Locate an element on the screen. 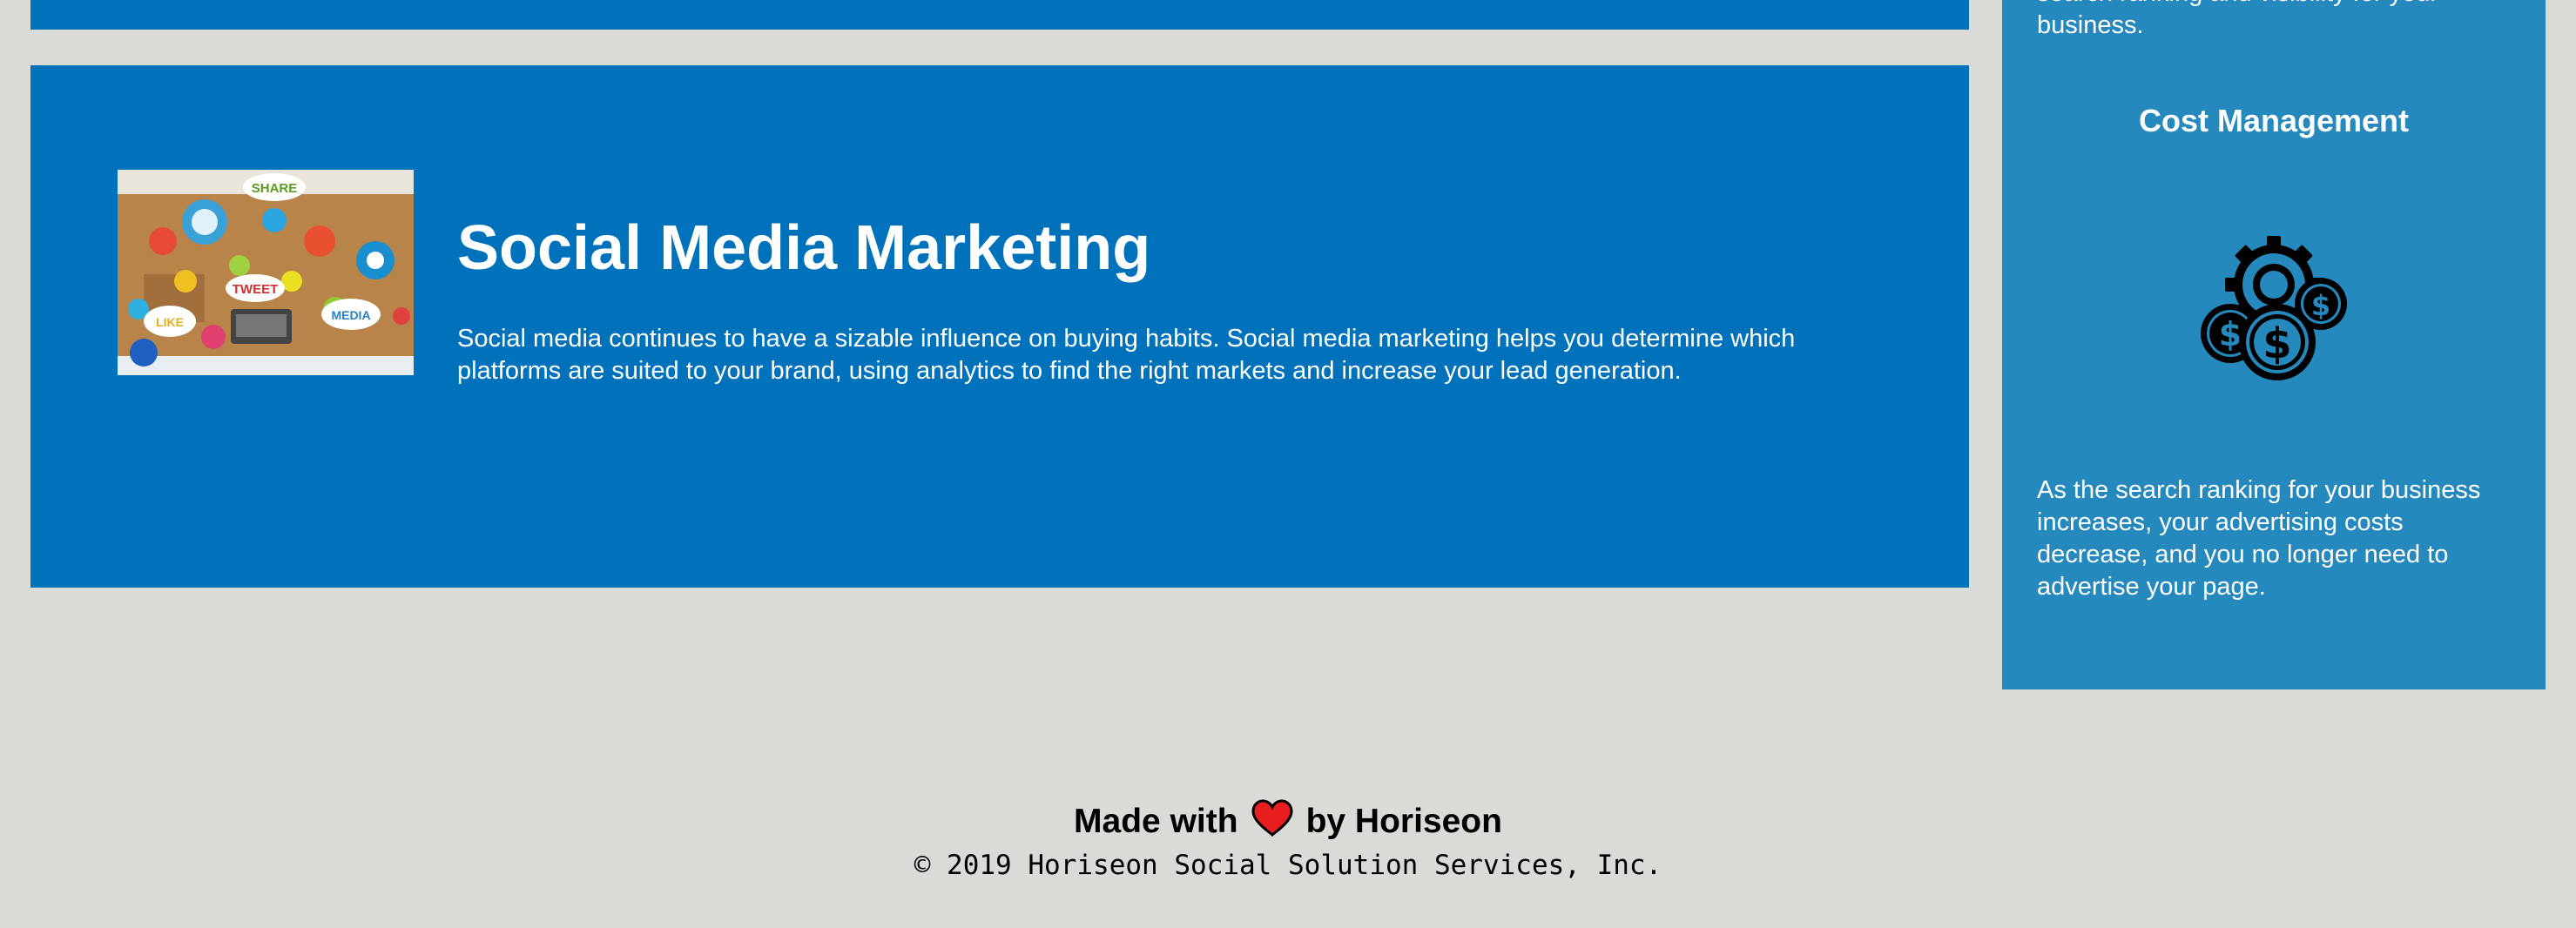 The width and height of the screenshot is (2576, 928). gear-coins-icon: $ $ $ is located at coordinates (2274, 307).